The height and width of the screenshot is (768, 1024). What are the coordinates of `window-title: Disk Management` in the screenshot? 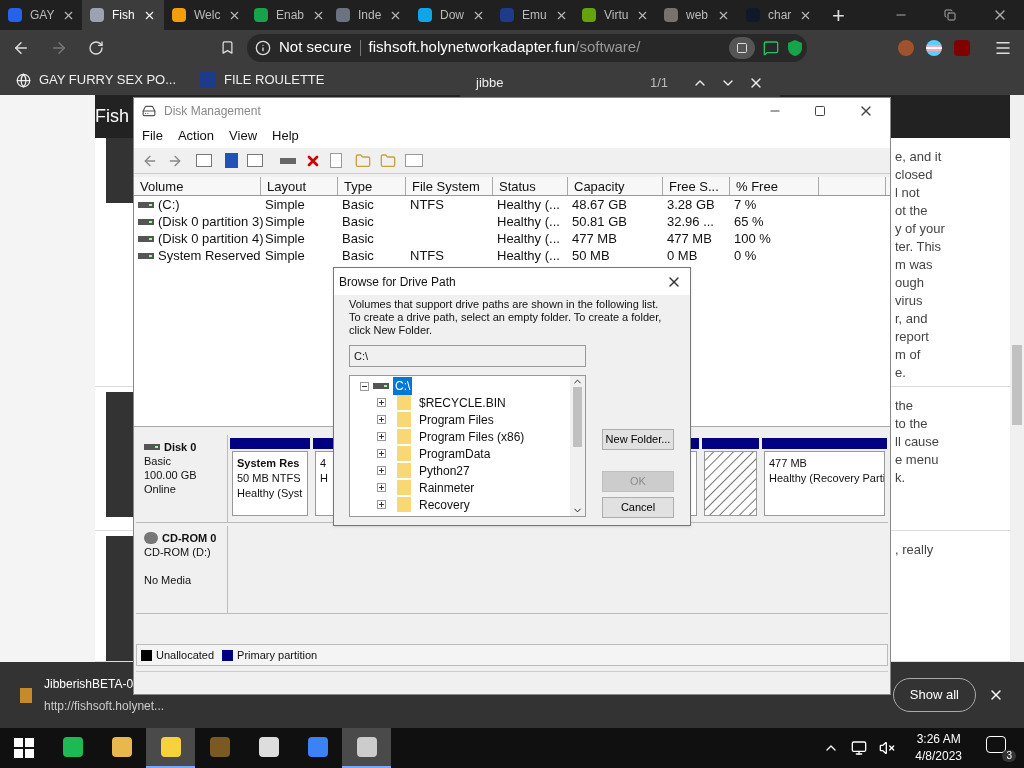 It's located at (212, 111).